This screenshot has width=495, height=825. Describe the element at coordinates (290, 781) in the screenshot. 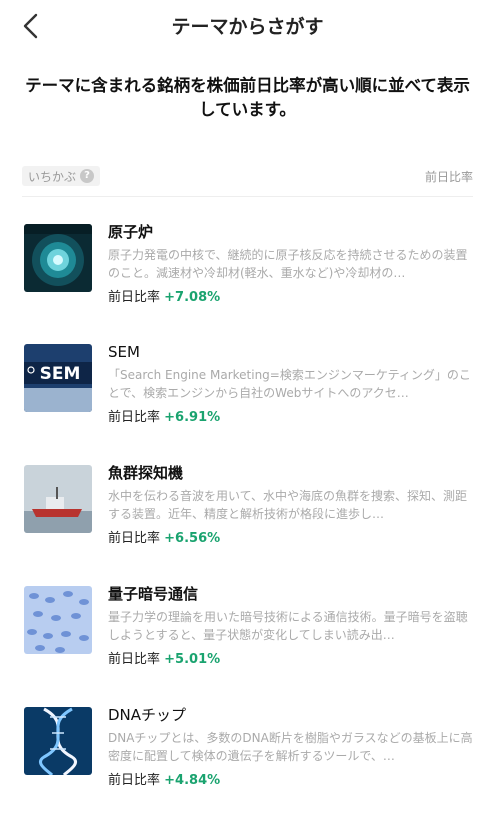

I see `change-row: 前日比率 +4.84%` at that location.